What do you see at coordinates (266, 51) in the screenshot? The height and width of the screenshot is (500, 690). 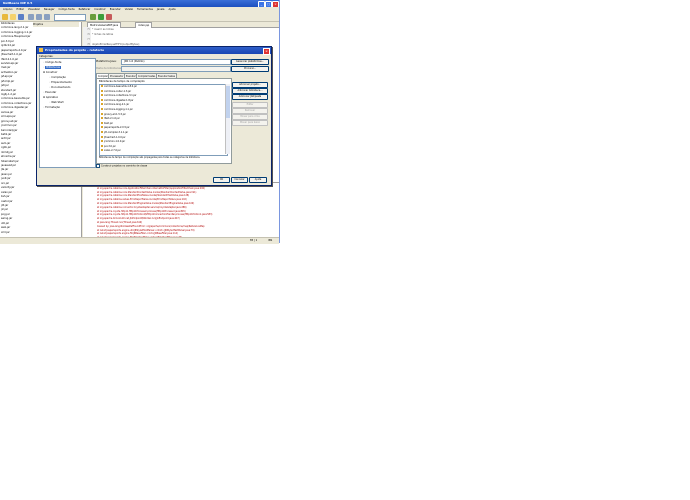 I see `dialog-close-icon: ×` at bounding box center [266, 51].